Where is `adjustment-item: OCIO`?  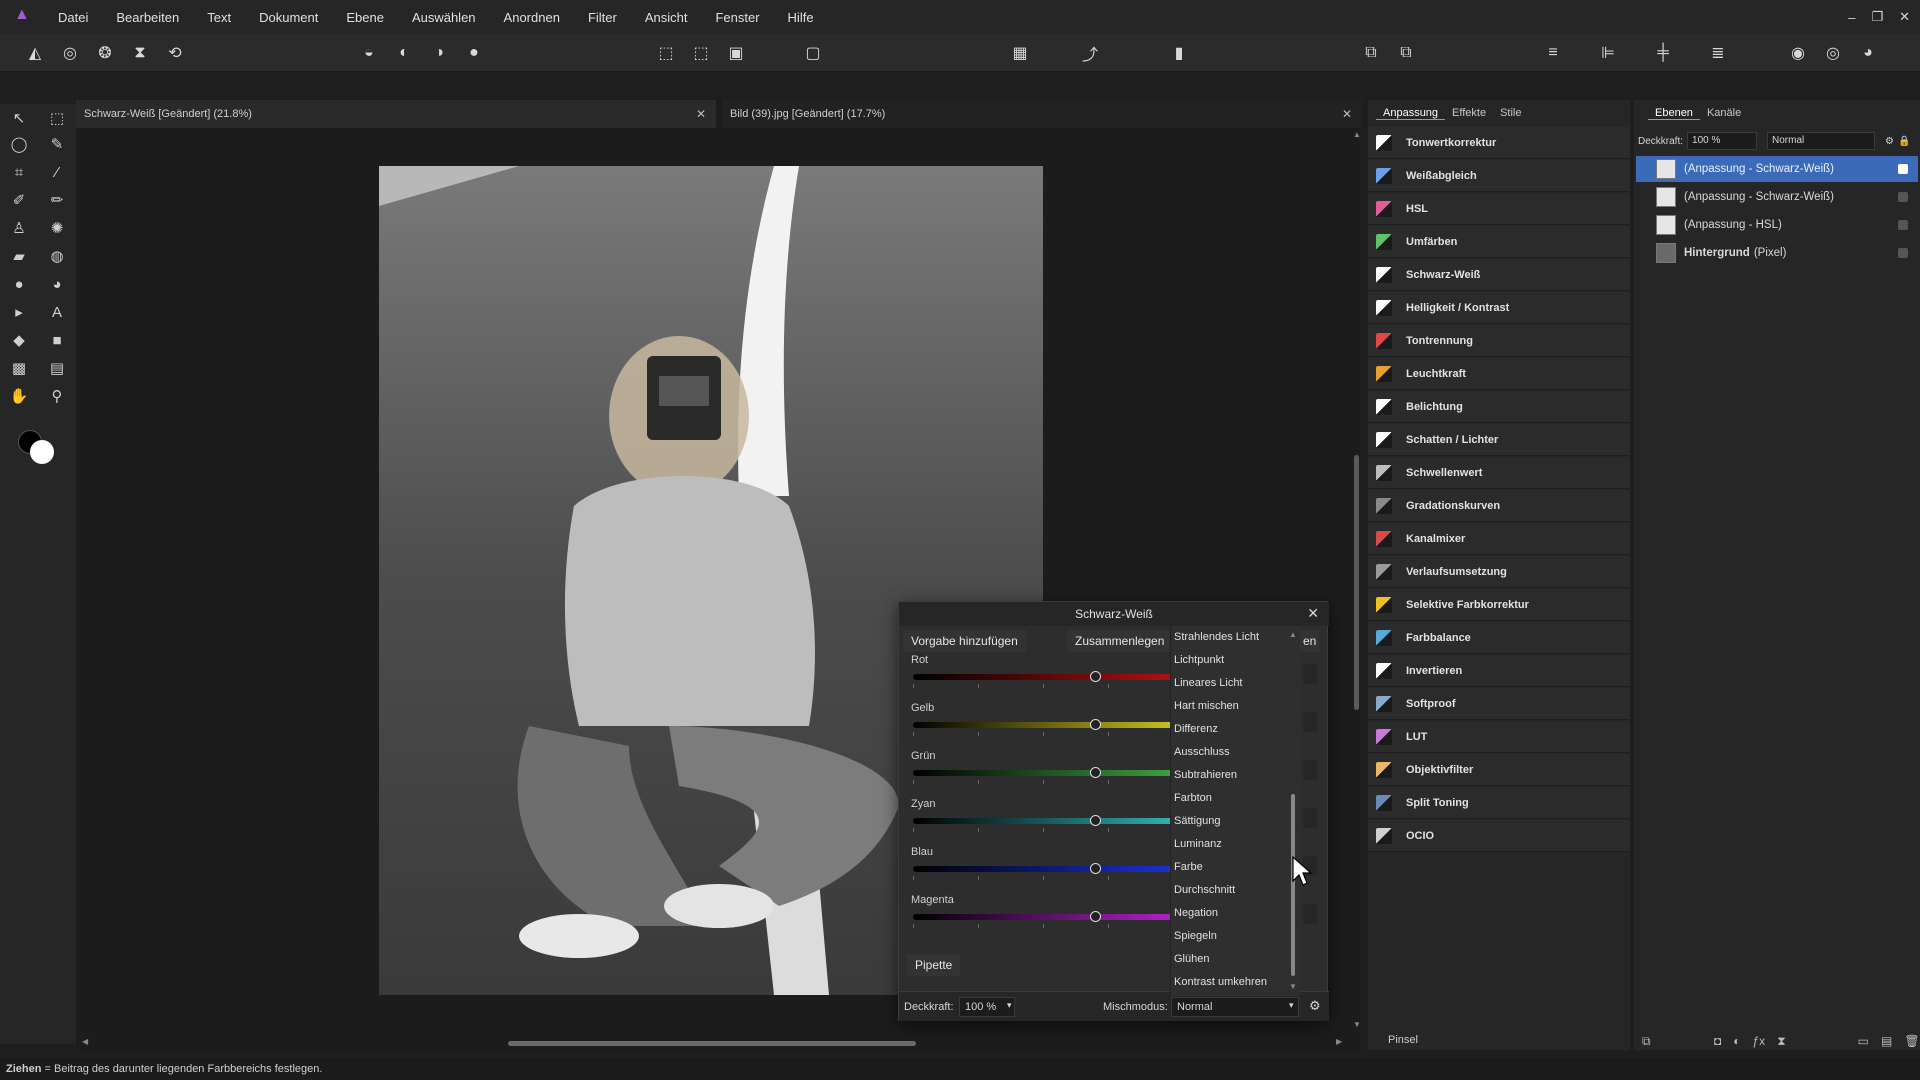
adjustment-item: OCIO is located at coordinates (1499, 836).